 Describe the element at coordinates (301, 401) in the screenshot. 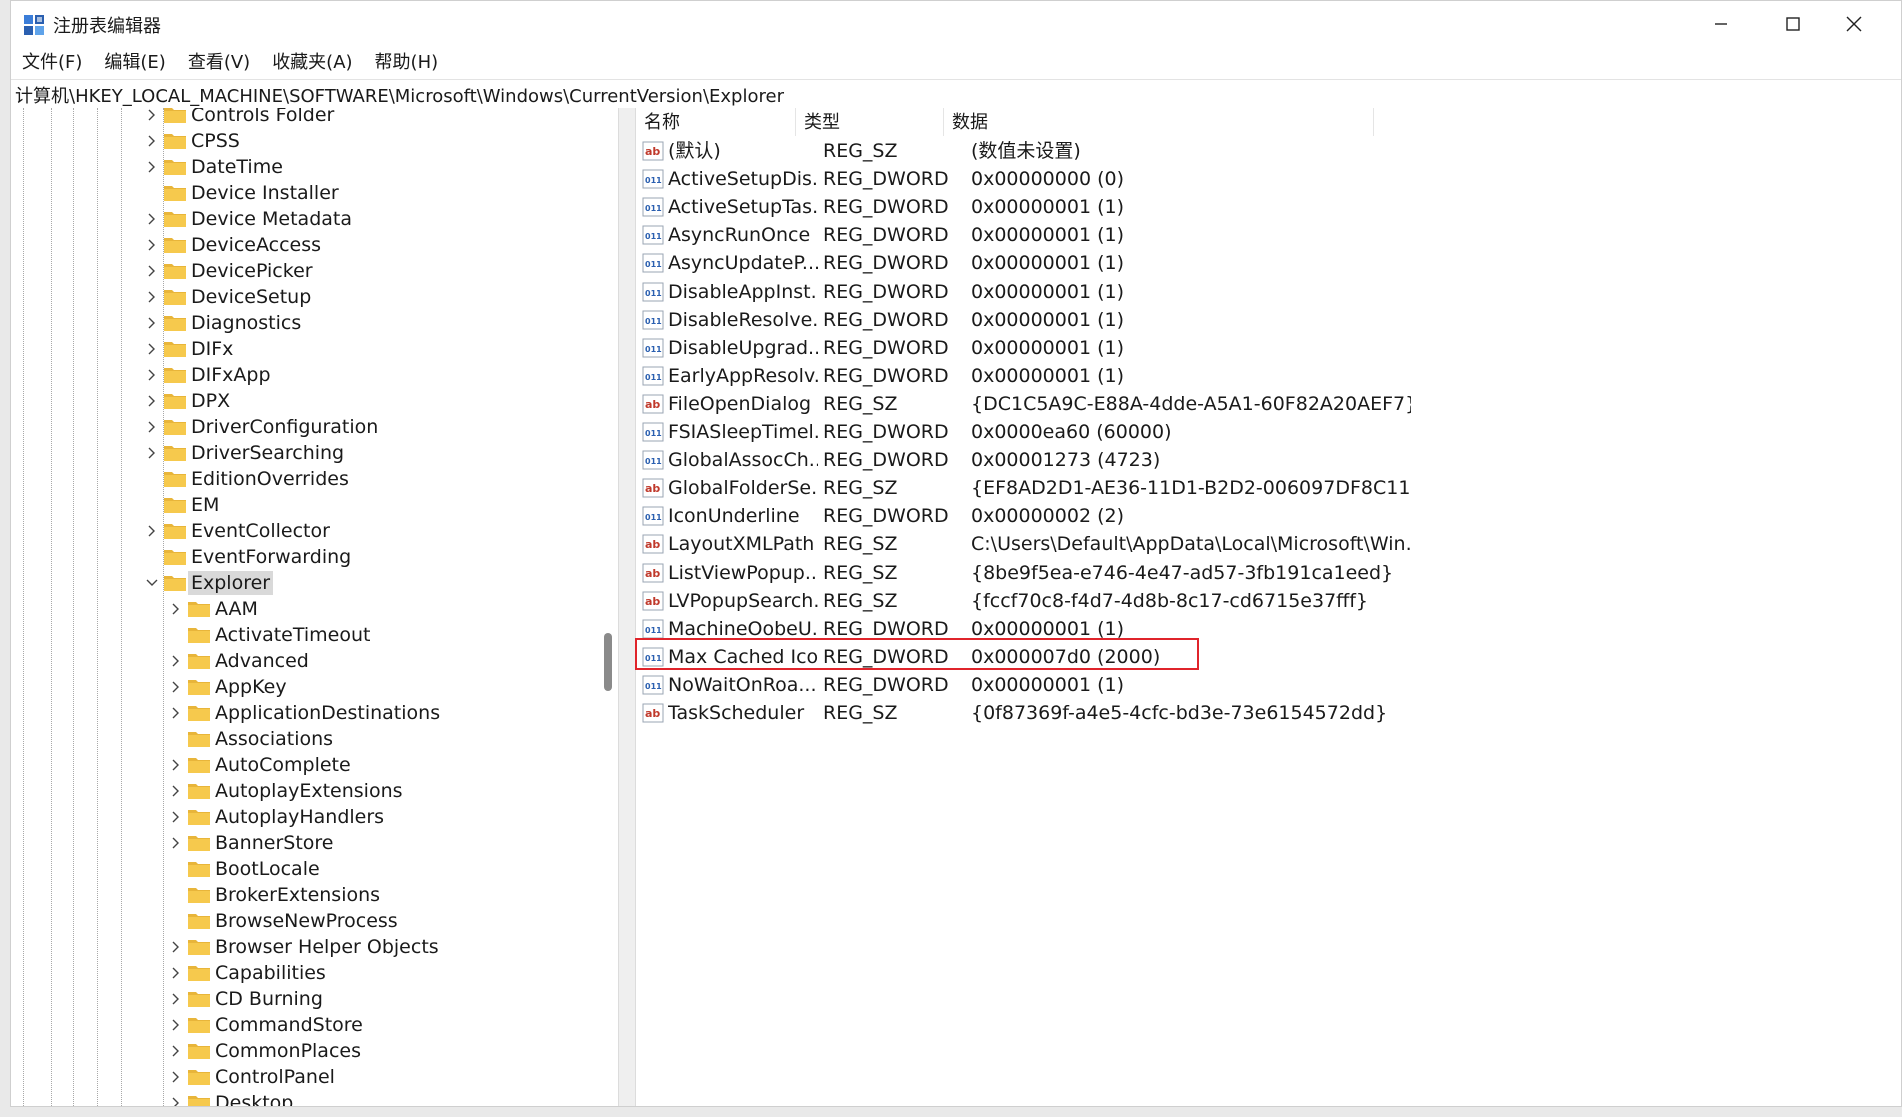

I see `tree-item: DPX` at that location.